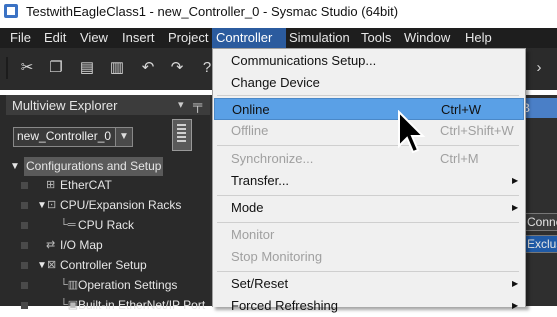 This screenshot has height=317, width=557. Describe the element at coordinates (121, 205) in the screenshot. I see `tree-item-label: CPU/Expansion Racks` at that location.